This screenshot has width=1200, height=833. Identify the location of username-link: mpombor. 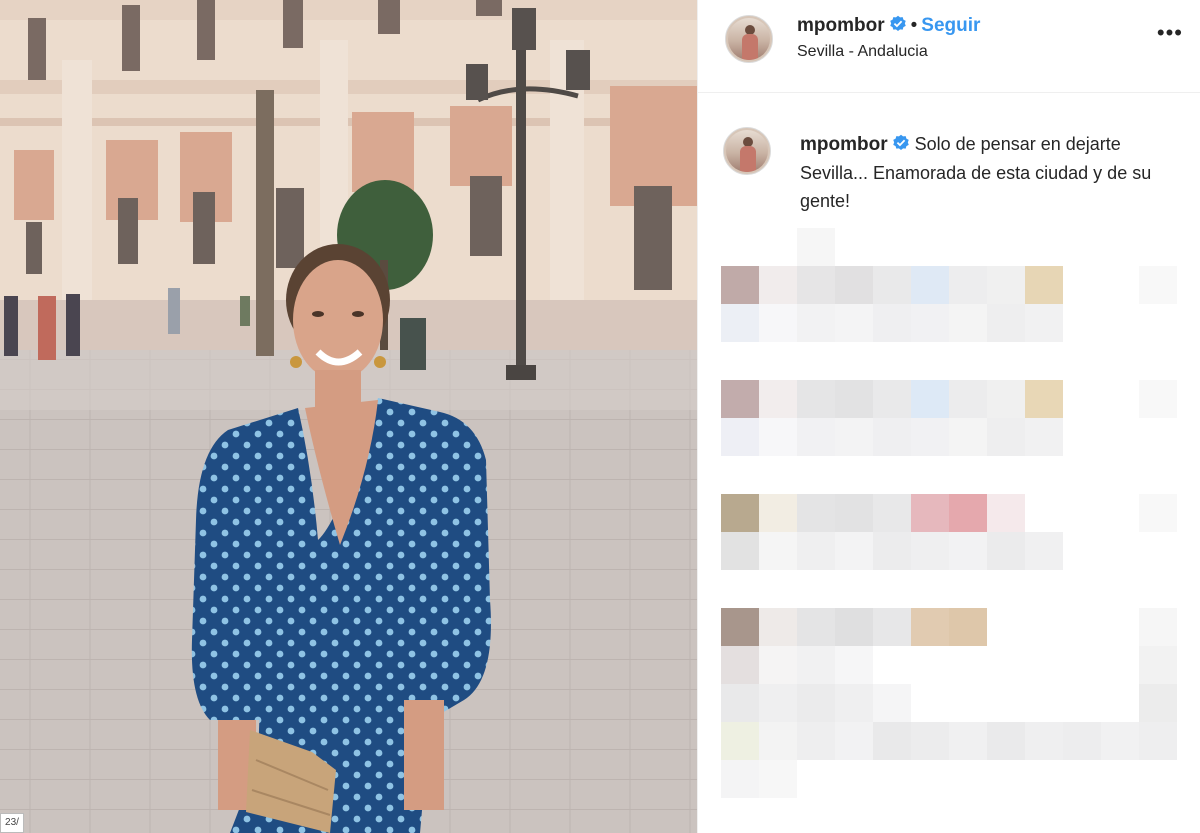
(841, 25).